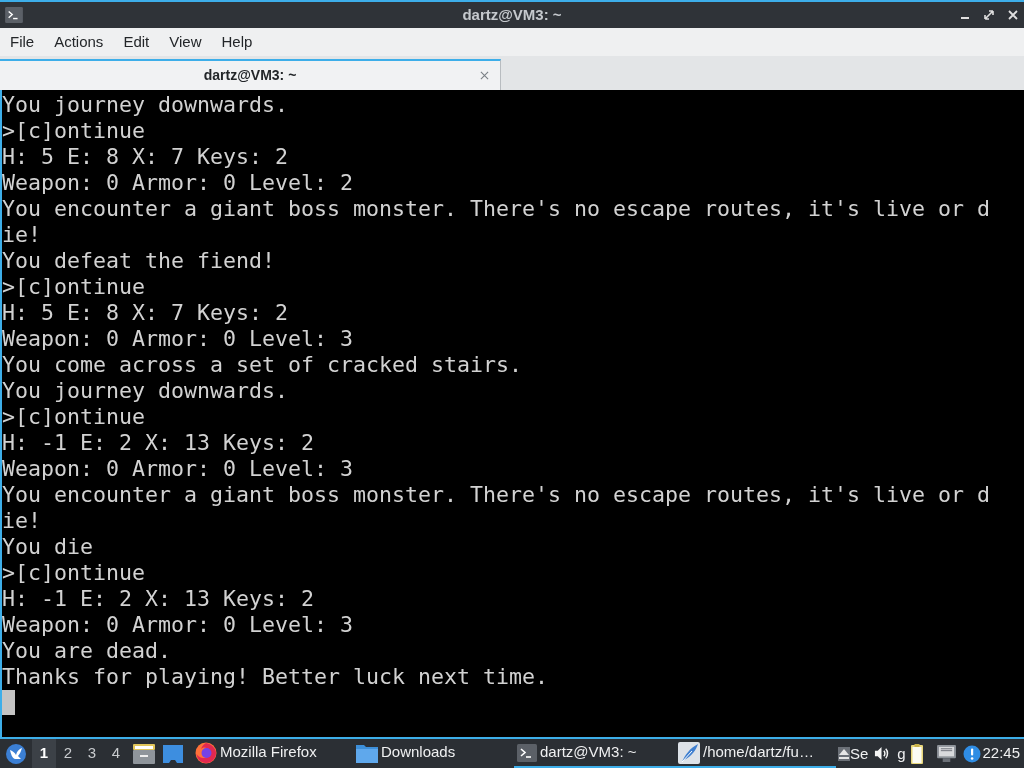  Describe the element at coordinates (844, 753) in the screenshot. I see `eject-icon` at that location.